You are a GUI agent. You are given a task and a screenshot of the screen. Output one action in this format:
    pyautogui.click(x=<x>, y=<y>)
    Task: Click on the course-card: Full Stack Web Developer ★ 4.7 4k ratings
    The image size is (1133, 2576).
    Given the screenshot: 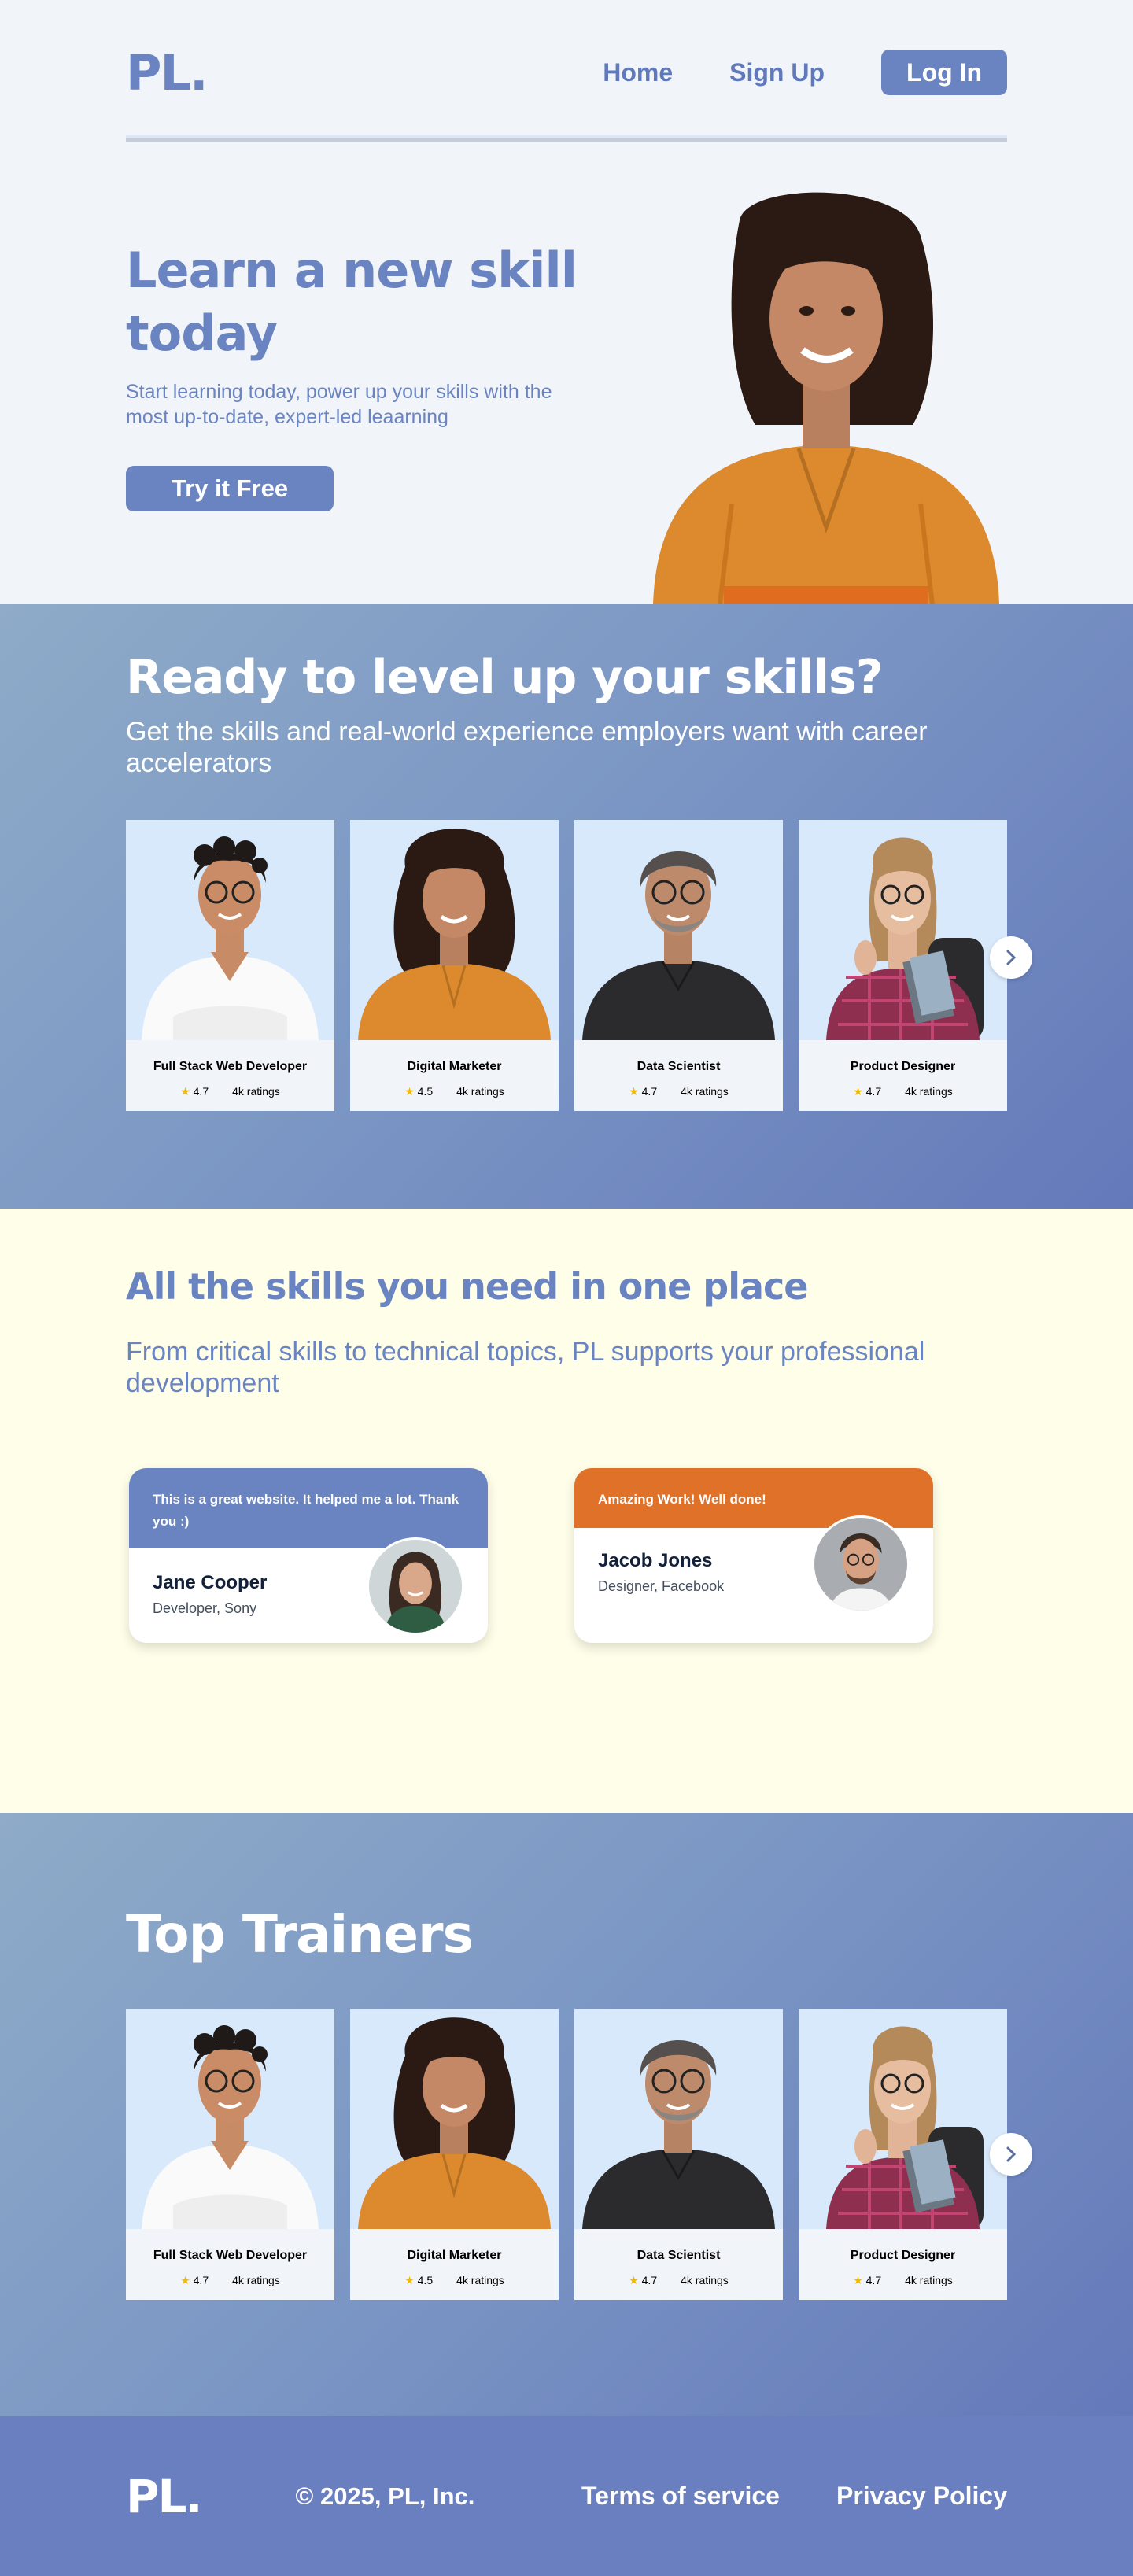 What is the action you would take?
    pyautogui.click(x=230, y=965)
    